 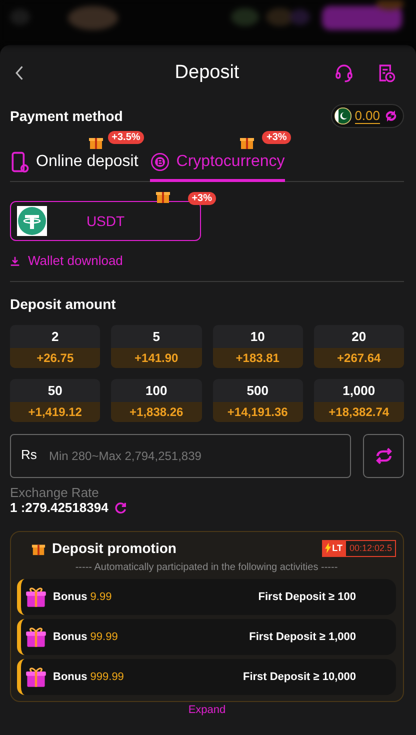 What do you see at coordinates (359, 548) in the screenshot?
I see `countdown-badge: LT 00:12:02.5` at bounding box center [359, 548].